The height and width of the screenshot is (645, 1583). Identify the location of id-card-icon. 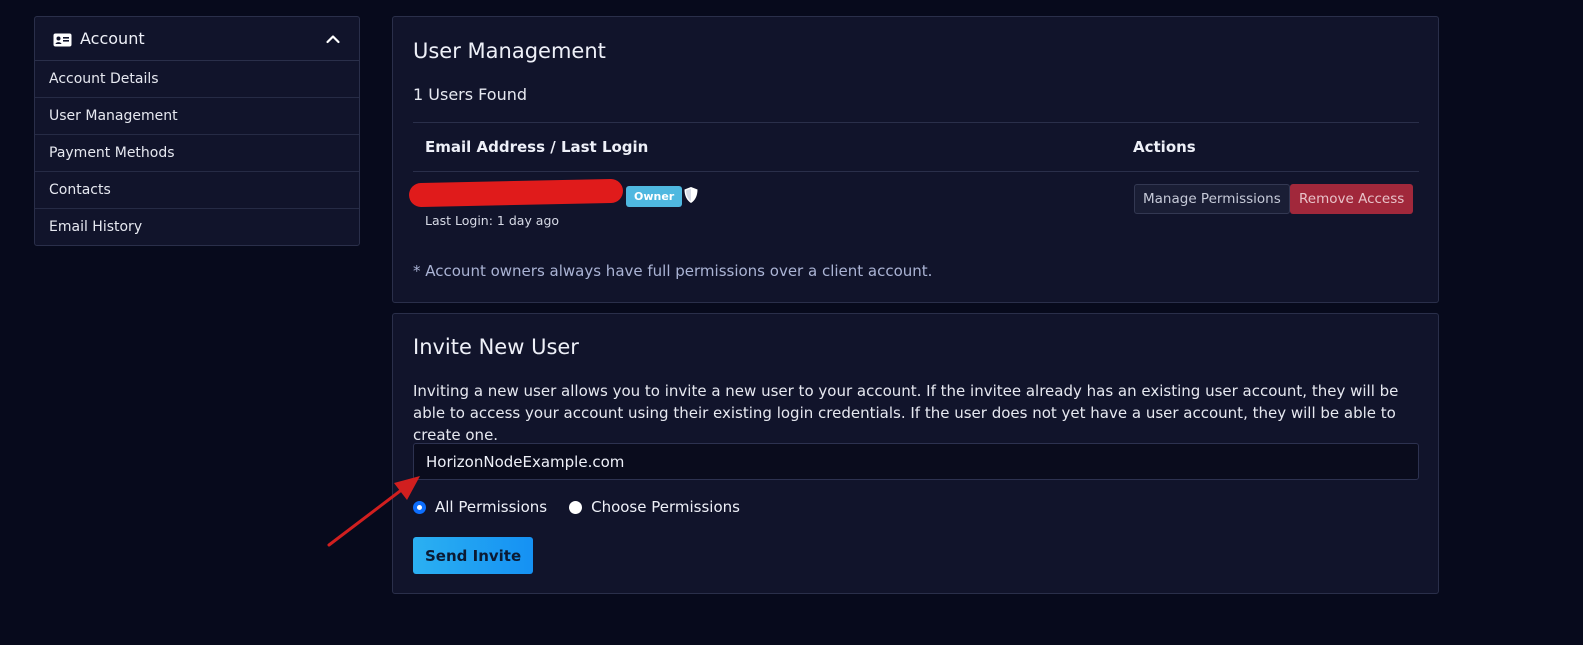
(62, 39).